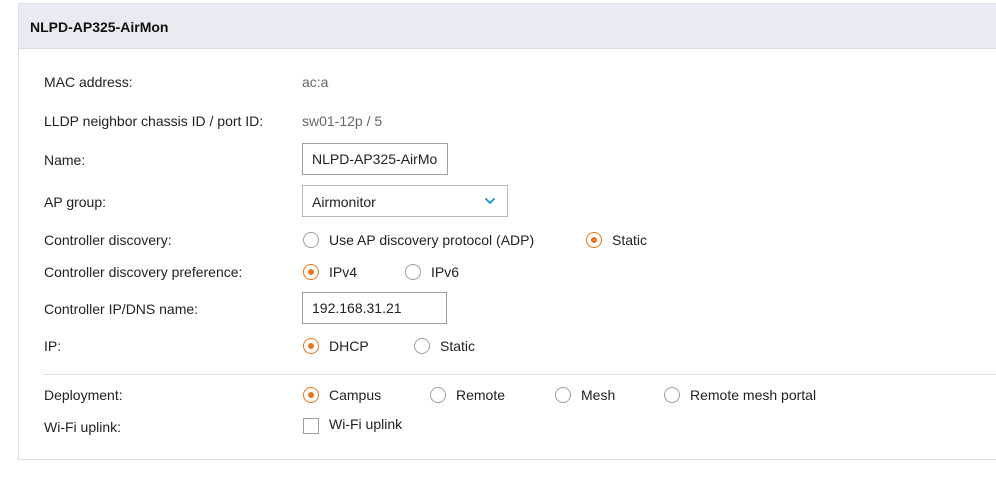 Image resolution: width=996 pixels, height=480 pixels. Describe the element at coordinates (88, 82) in the screenshot. I see `mac-address-label: MAC address:` at that location.